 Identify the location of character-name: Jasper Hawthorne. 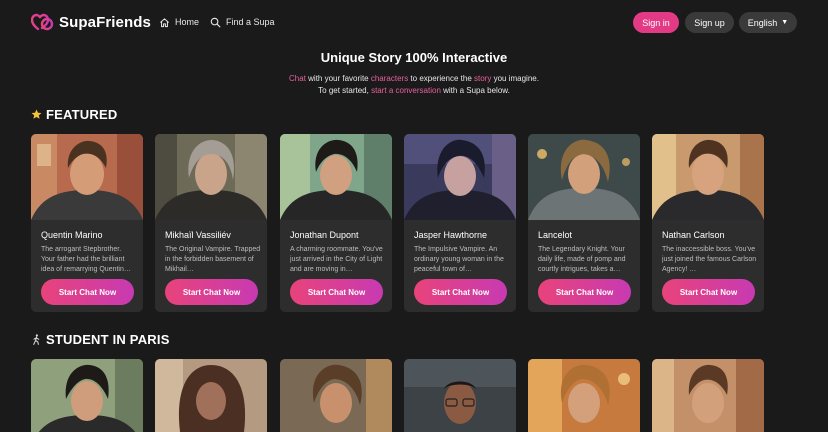
(451, 235).